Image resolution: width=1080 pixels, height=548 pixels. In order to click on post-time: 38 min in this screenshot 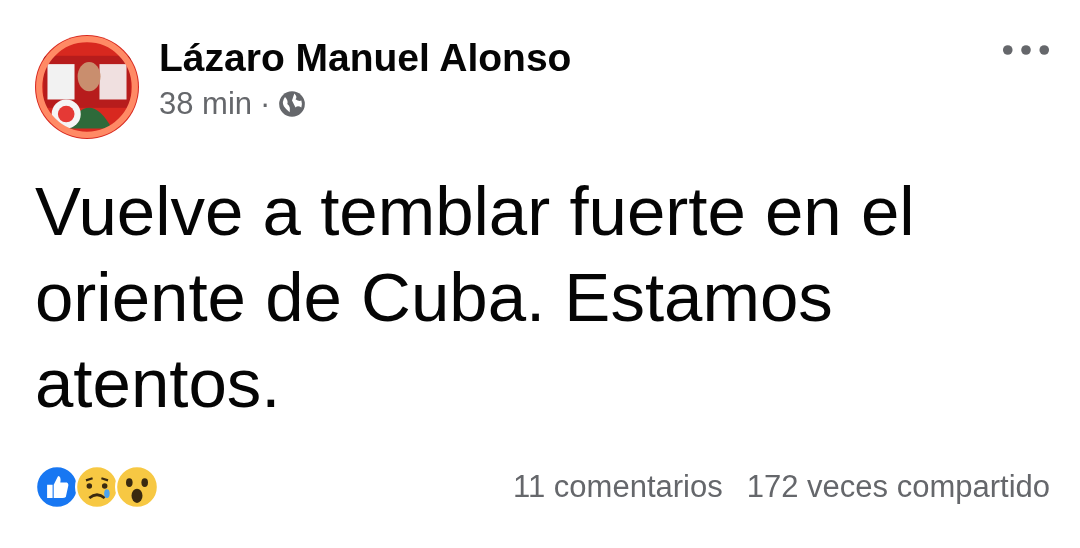, I will do `click(206, 104)`.